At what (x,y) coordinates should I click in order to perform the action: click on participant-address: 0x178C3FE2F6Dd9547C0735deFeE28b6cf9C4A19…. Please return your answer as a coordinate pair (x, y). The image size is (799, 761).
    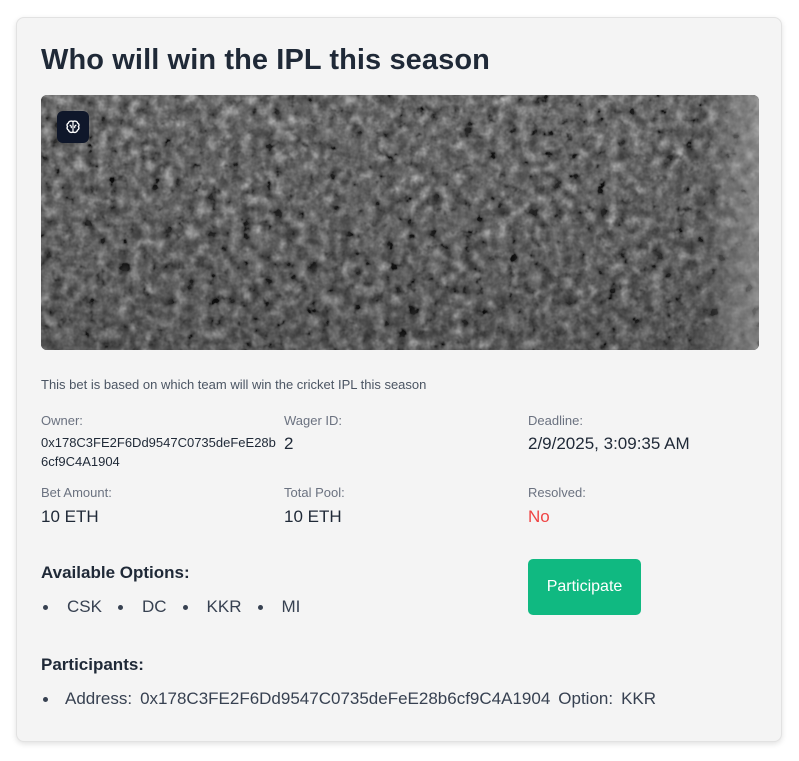
    Looking at the image, I should click on (345, 698).